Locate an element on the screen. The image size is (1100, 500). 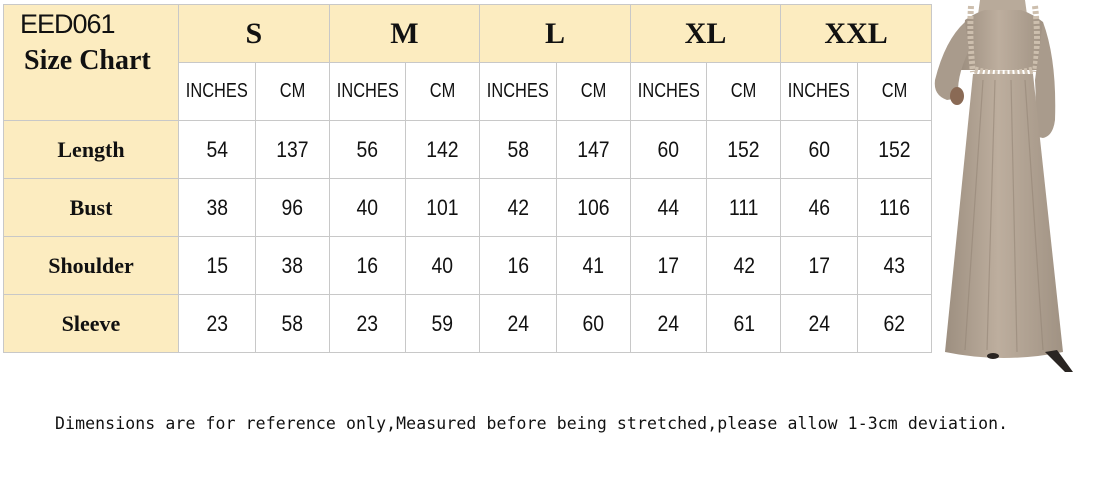
measurement-cell: 116 is located at coordinates (894, 207).